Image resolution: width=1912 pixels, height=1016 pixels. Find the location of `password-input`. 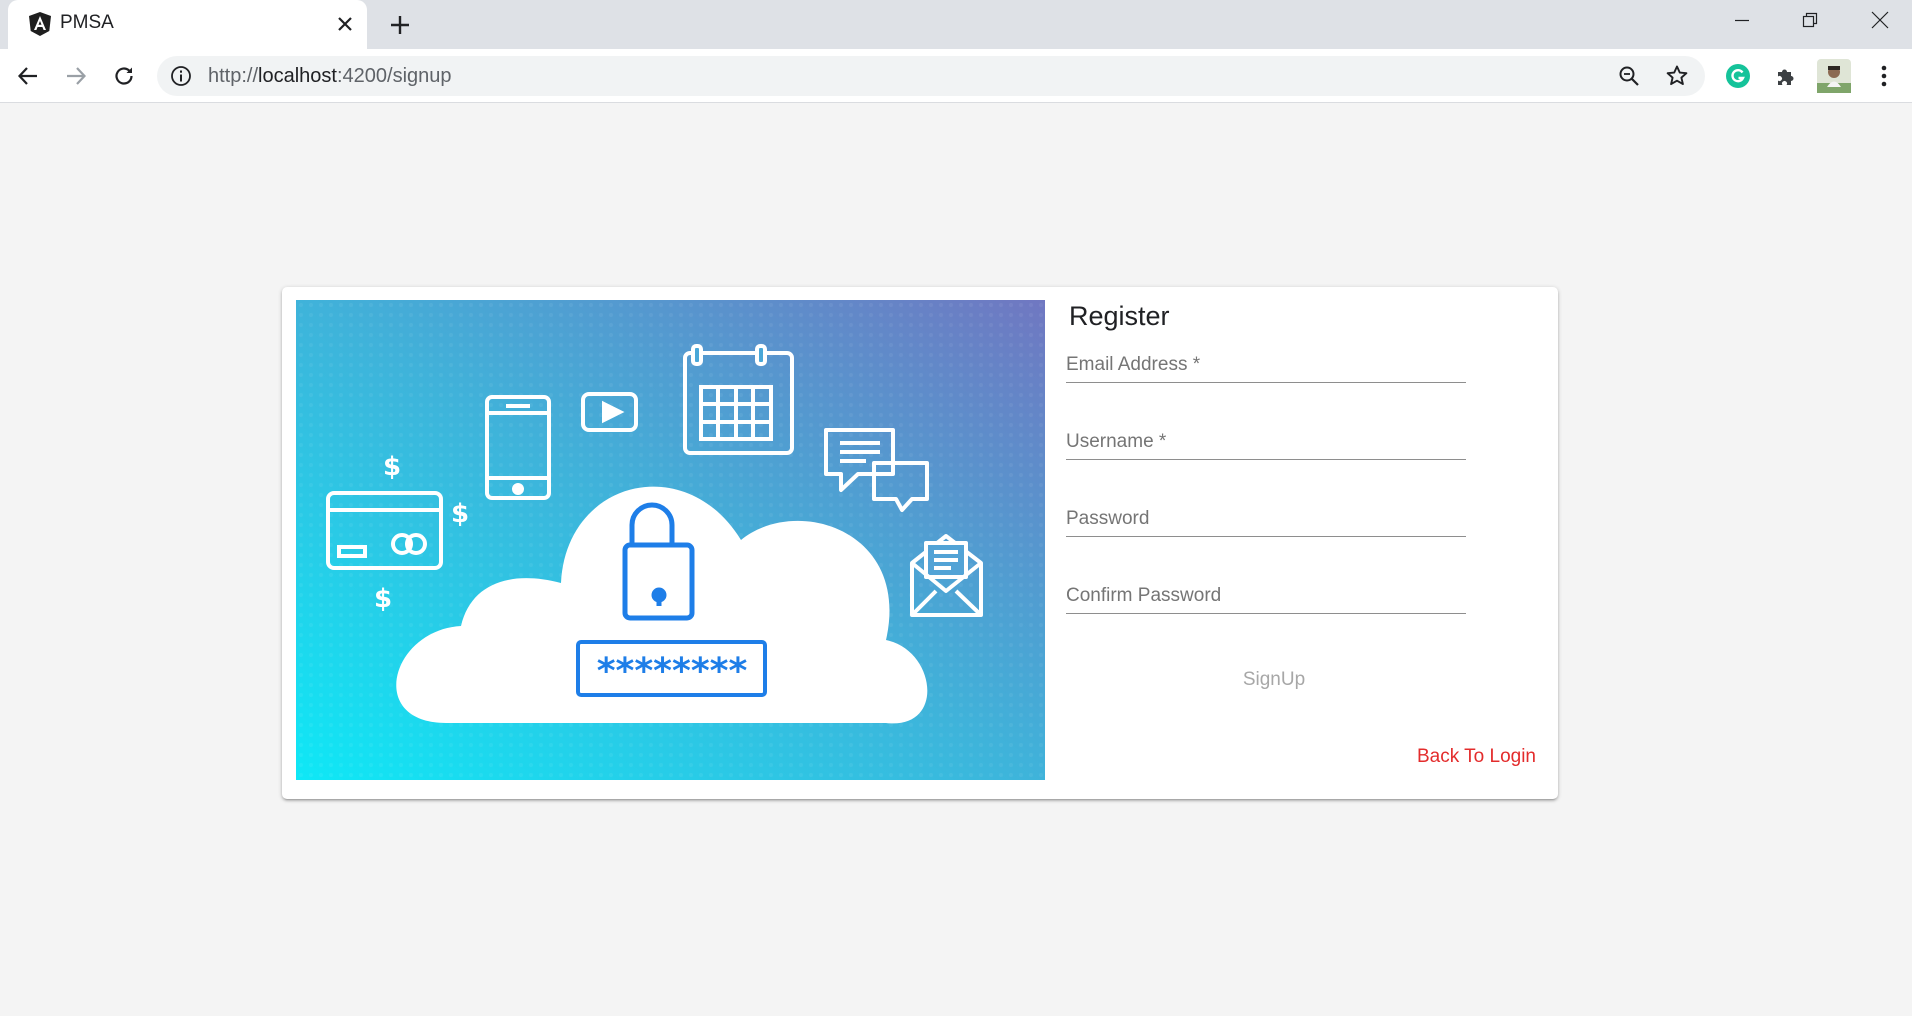

password-input is located at coordinates (1266, 509).